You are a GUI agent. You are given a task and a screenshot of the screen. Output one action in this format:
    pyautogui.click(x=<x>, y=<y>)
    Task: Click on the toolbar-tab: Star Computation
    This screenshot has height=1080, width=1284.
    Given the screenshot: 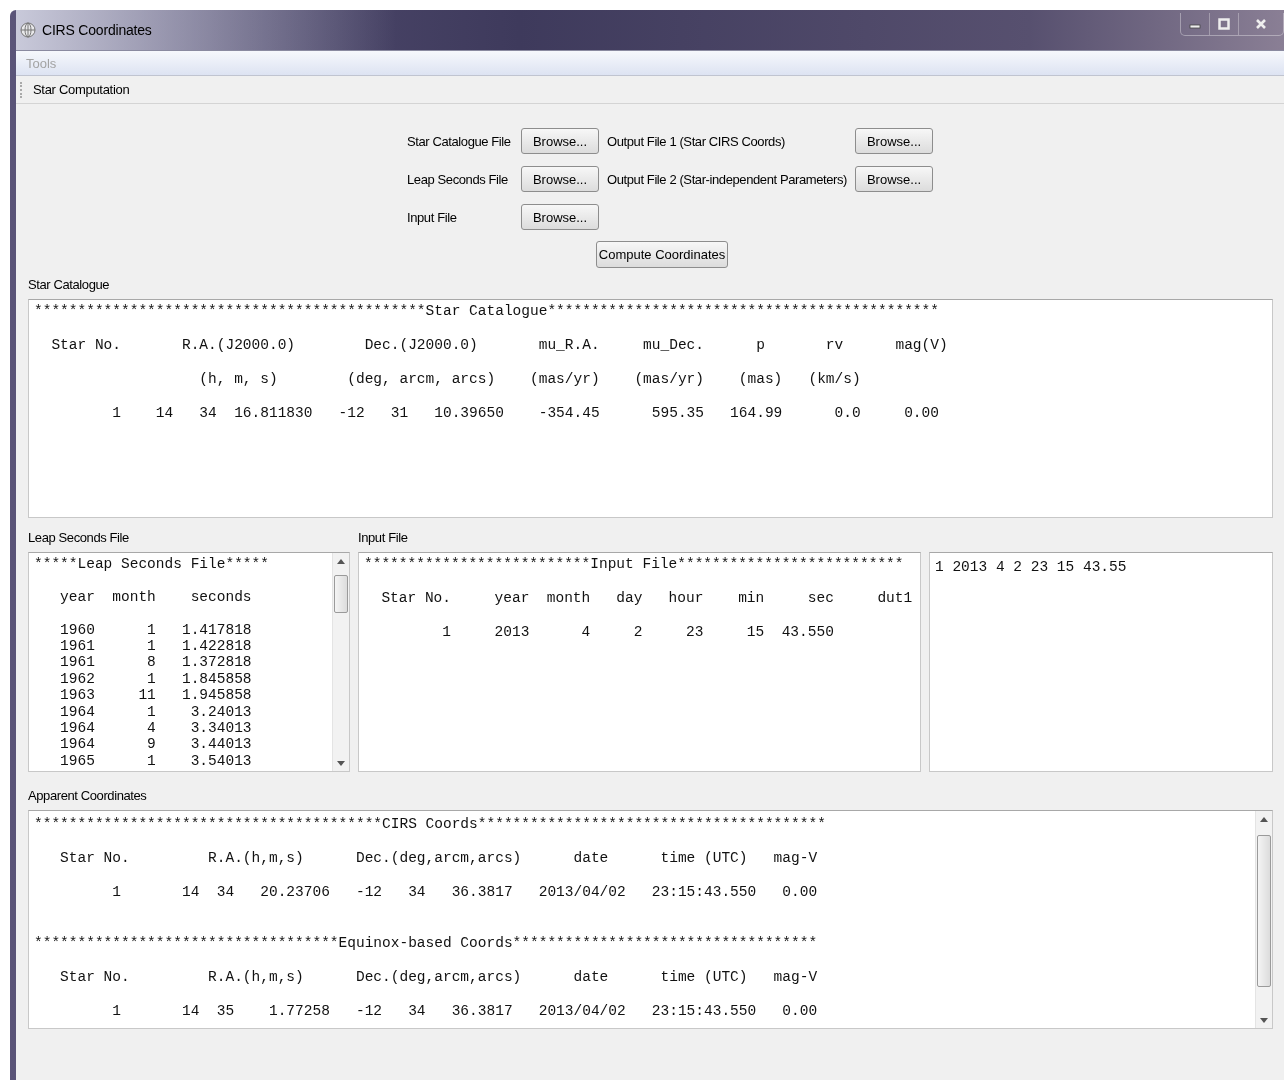 What is the action you would take?
    pyautogui.click(x=81, y=89)
    